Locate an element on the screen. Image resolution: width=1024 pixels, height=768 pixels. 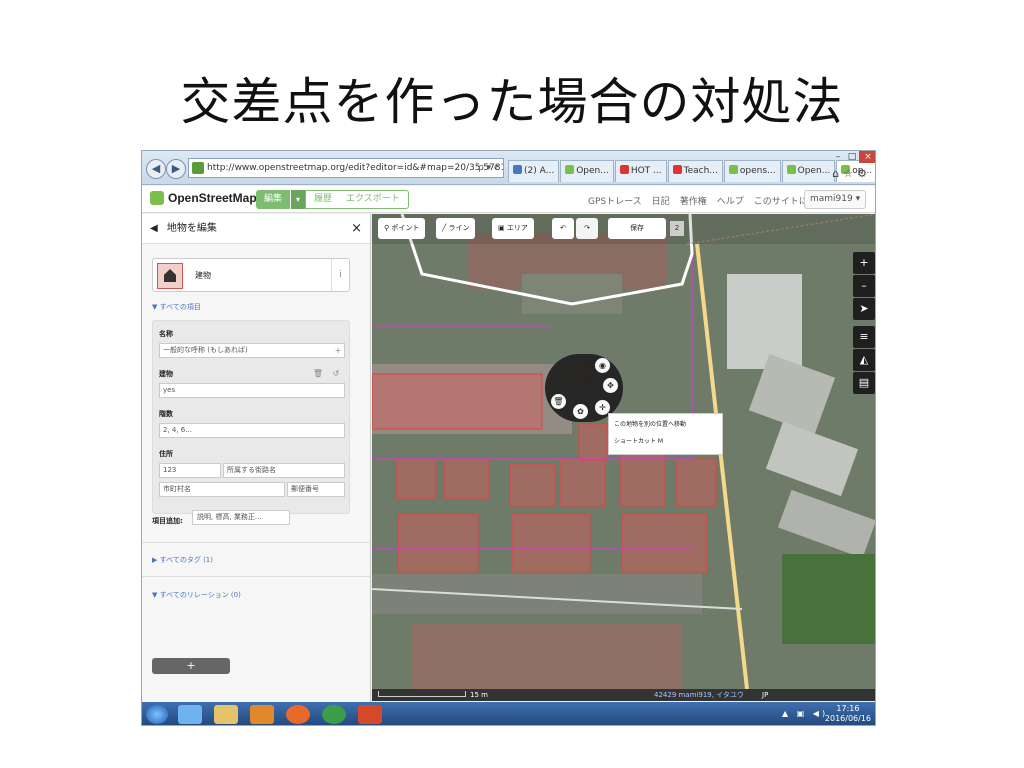
layers-icon: ≡ is located at coordinates (864, 337).